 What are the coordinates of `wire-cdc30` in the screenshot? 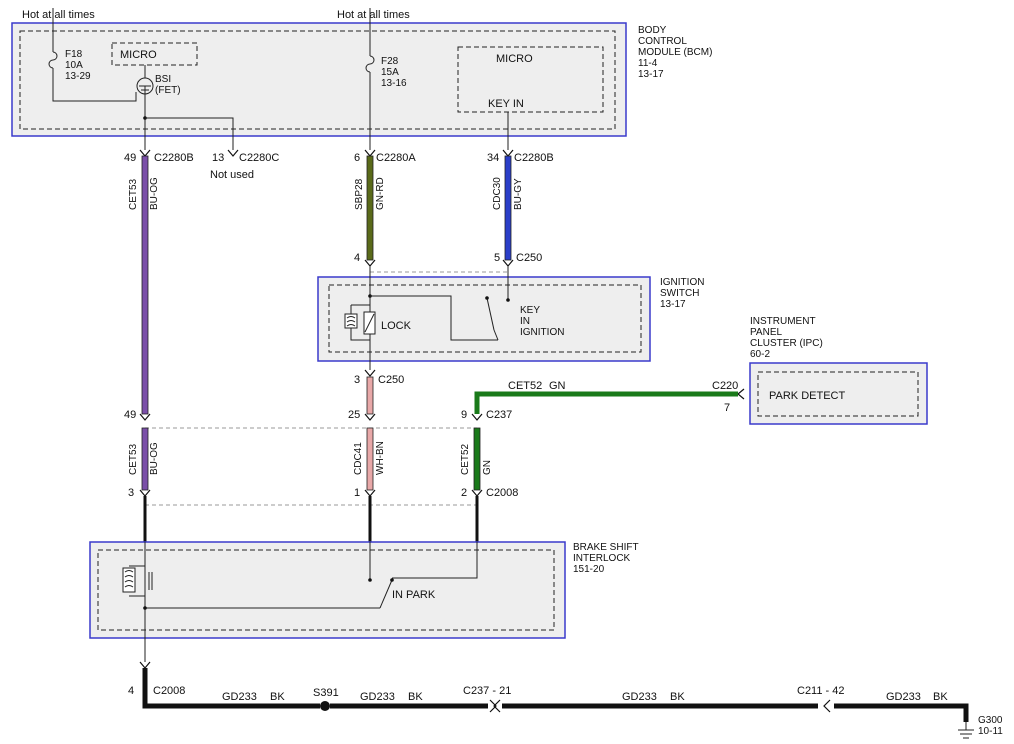 It's located at (508, 208).